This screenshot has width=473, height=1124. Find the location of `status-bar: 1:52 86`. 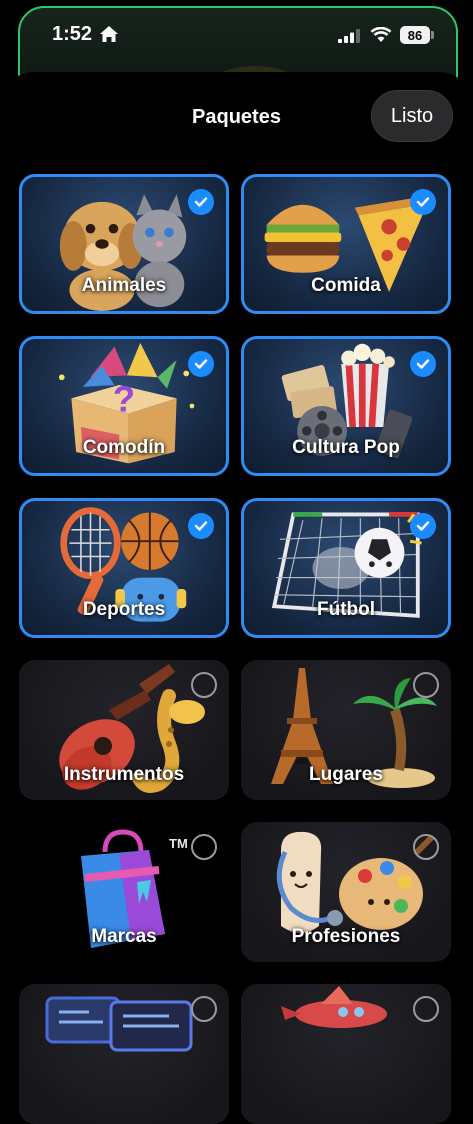

status-bar: 1:52 86 is located at coordinates (236, 35).